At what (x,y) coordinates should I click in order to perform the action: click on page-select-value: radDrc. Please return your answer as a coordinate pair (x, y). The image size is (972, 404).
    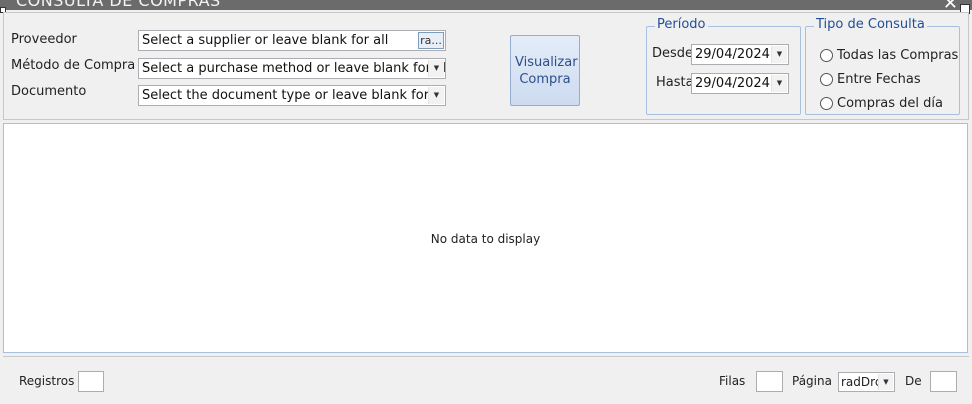
    Looking at the image, I should click on (861, 382).